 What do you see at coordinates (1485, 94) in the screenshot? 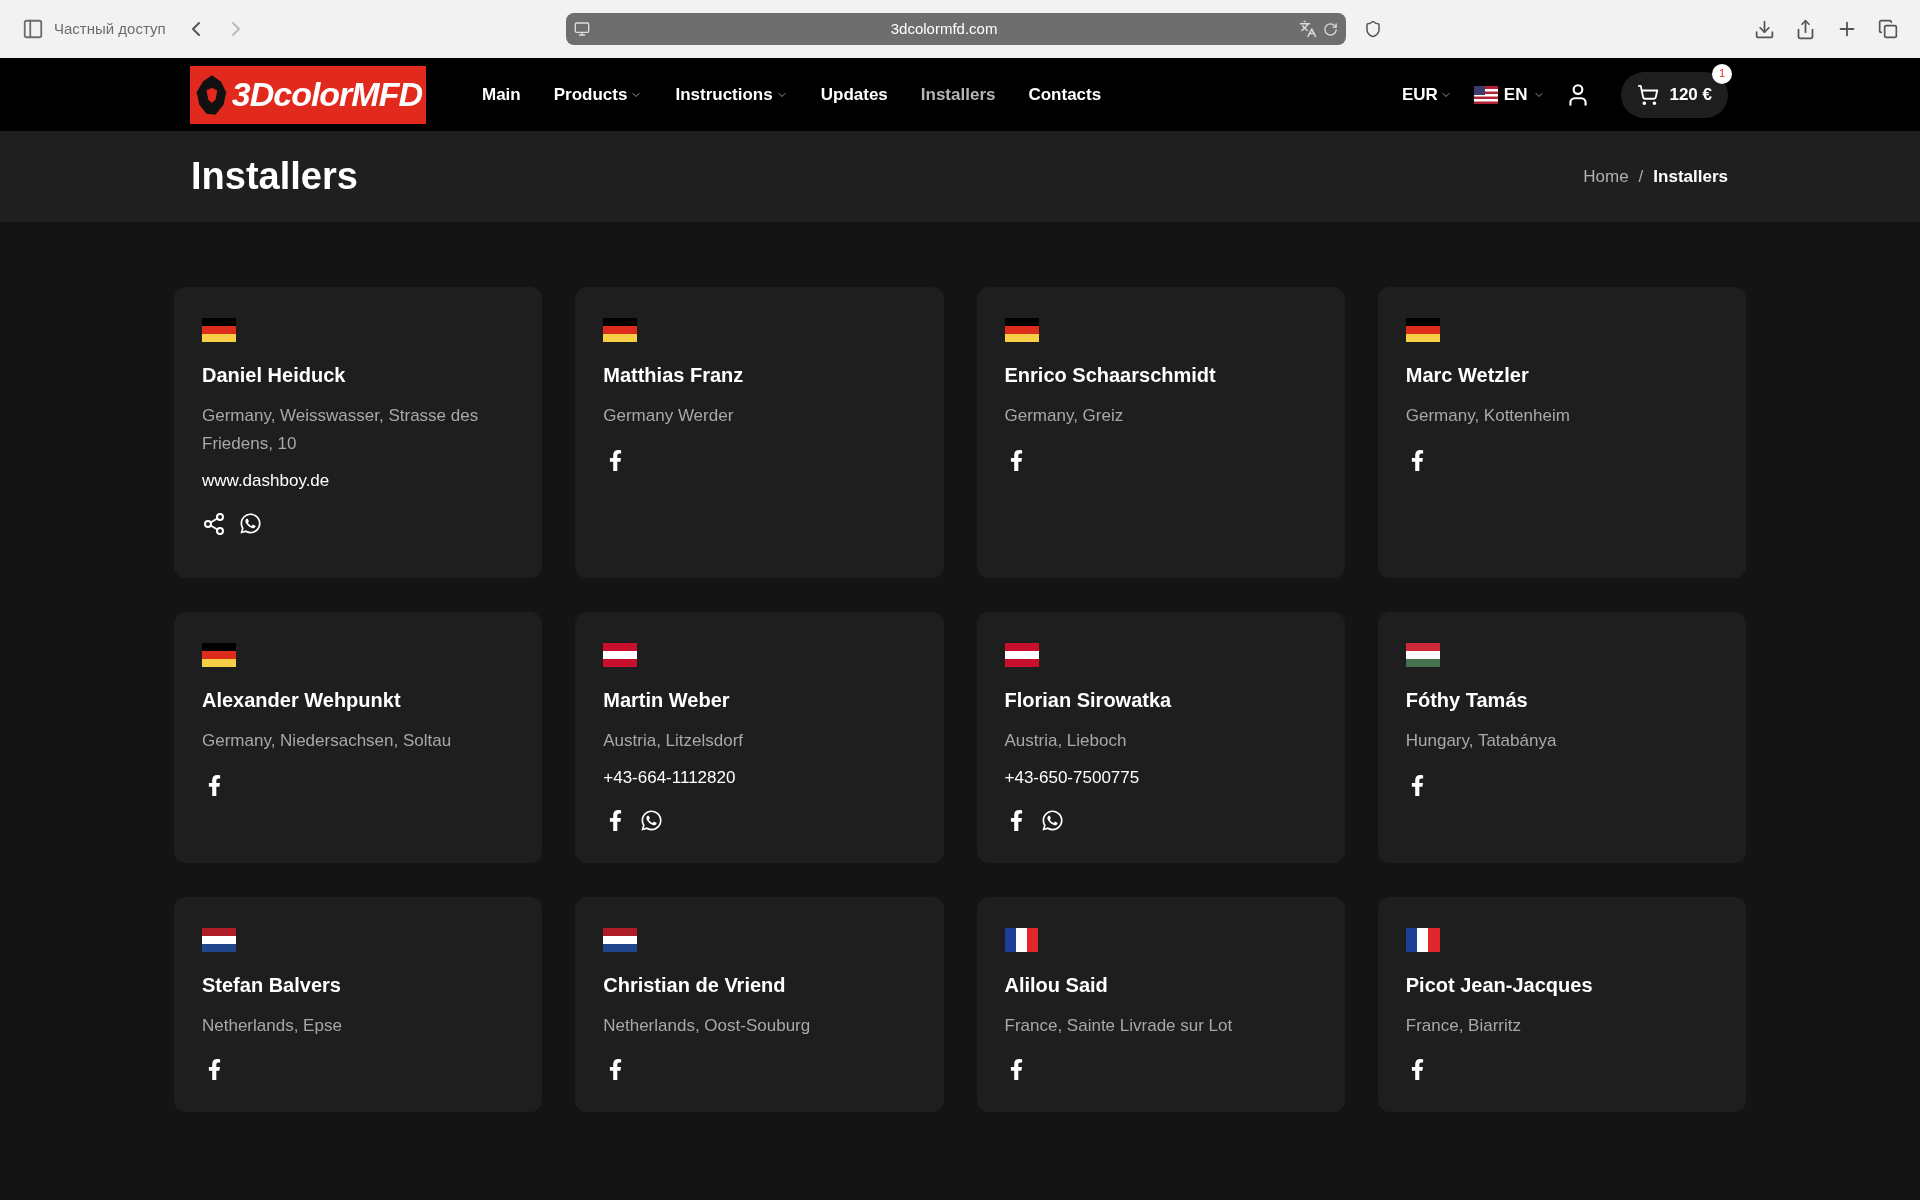
I see `us-flag-icon` at bounding box center [1485, 94].